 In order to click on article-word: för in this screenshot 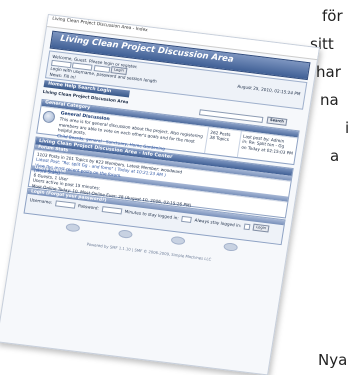, I will do `click(332, 16)`.